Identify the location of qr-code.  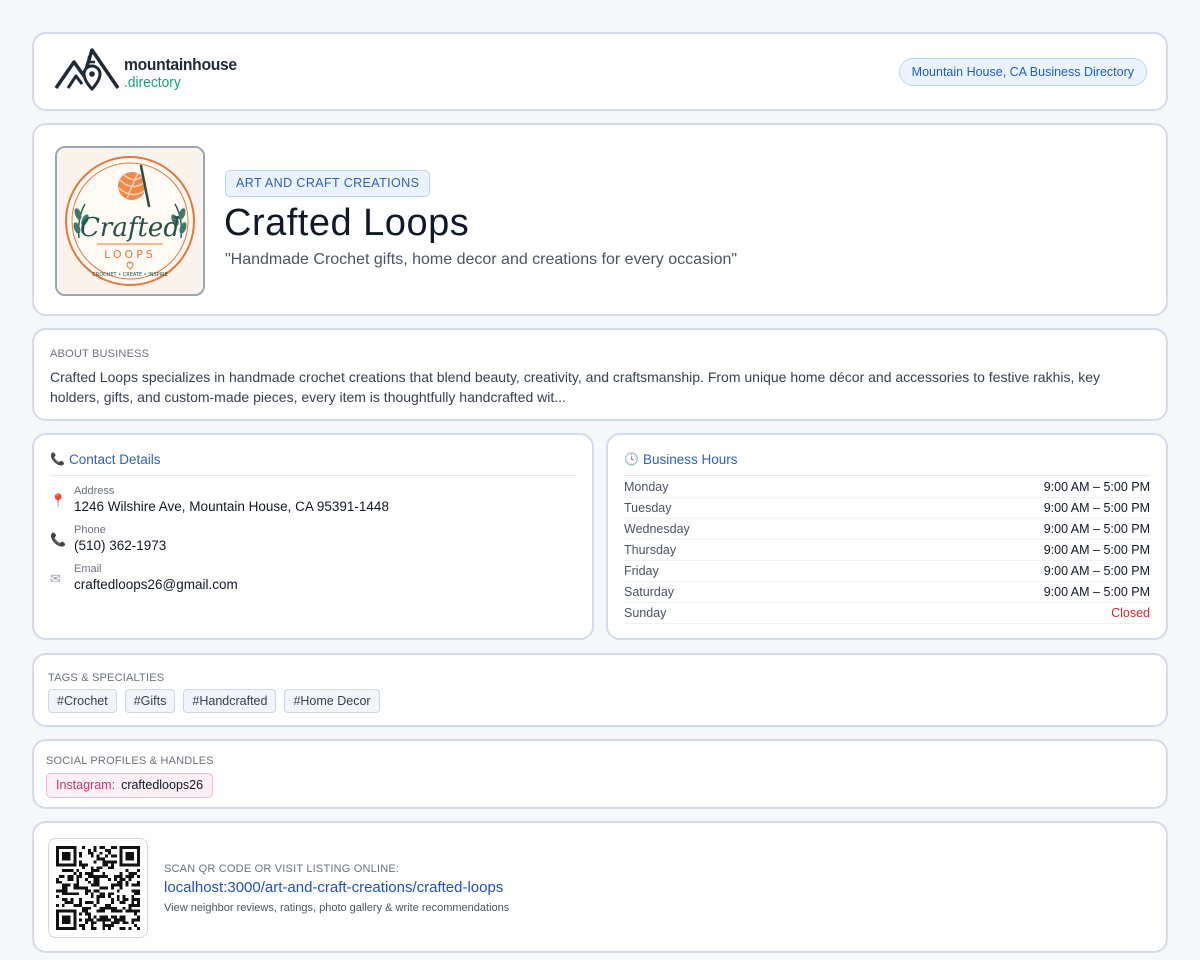
(98, 888).